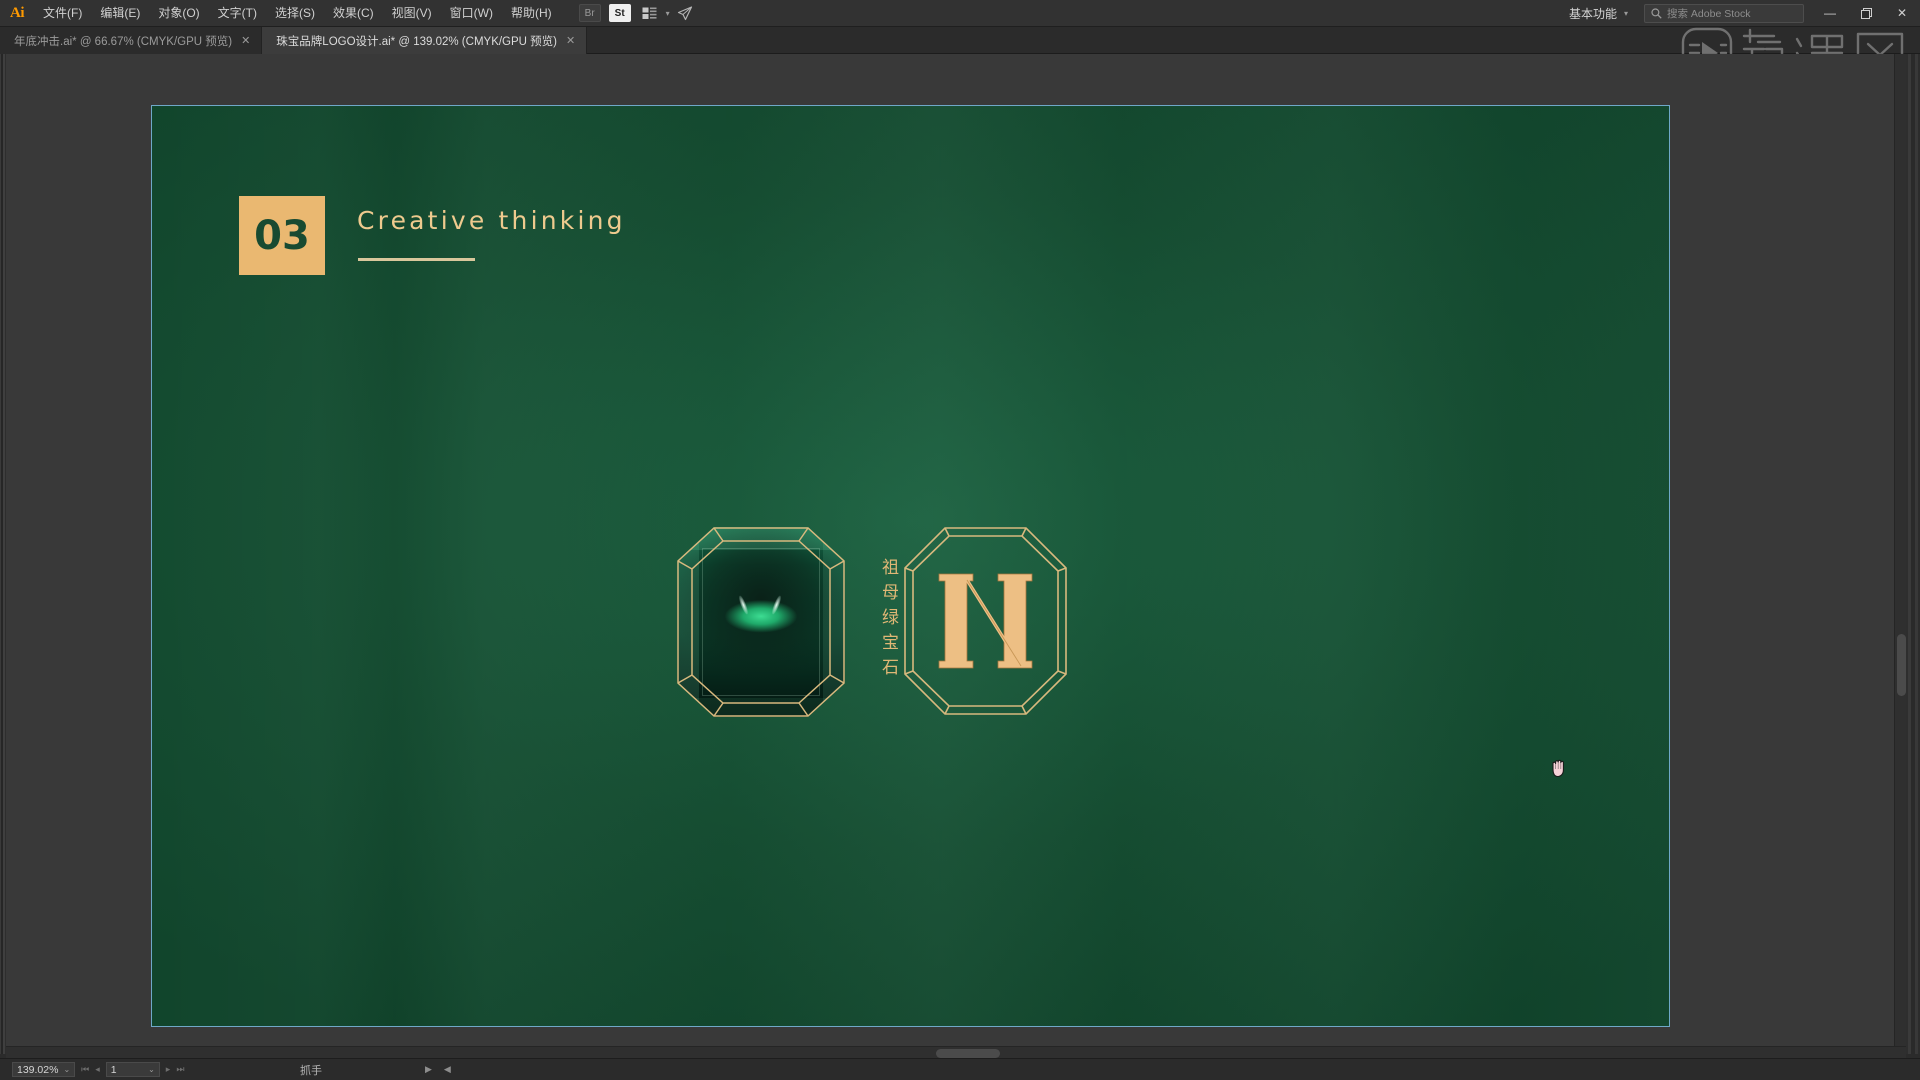 This screenshot has height=1080, width=1920. I want to click on section-number: 03, so click(282, 235).